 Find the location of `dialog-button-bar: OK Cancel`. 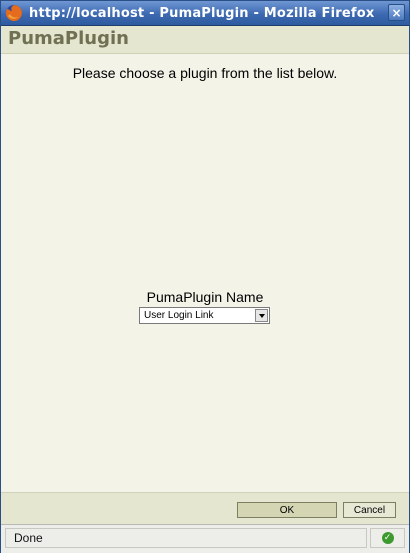

dialog-button-bar: OK Cancel is located at coordinates (205, 508).